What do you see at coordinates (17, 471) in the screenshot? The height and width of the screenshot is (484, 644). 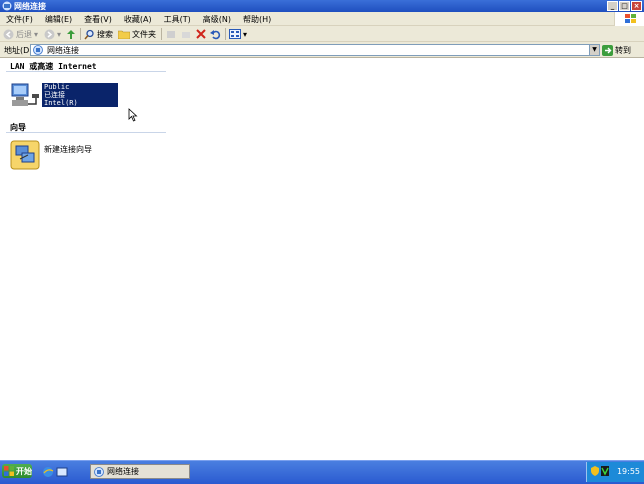 I see `start-button: 开始` at bounding box center [17, 471].